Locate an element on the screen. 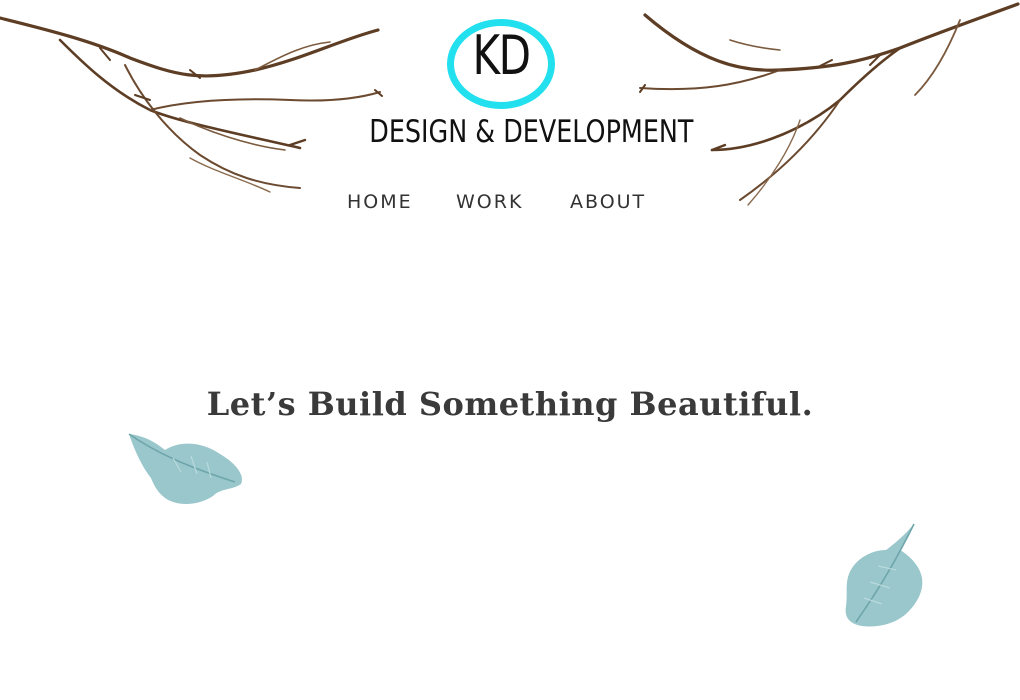 The image size is (1020, 700). site-logo: KD DESIGN & DEVELOPMENT is located at coordinates (517, 89).